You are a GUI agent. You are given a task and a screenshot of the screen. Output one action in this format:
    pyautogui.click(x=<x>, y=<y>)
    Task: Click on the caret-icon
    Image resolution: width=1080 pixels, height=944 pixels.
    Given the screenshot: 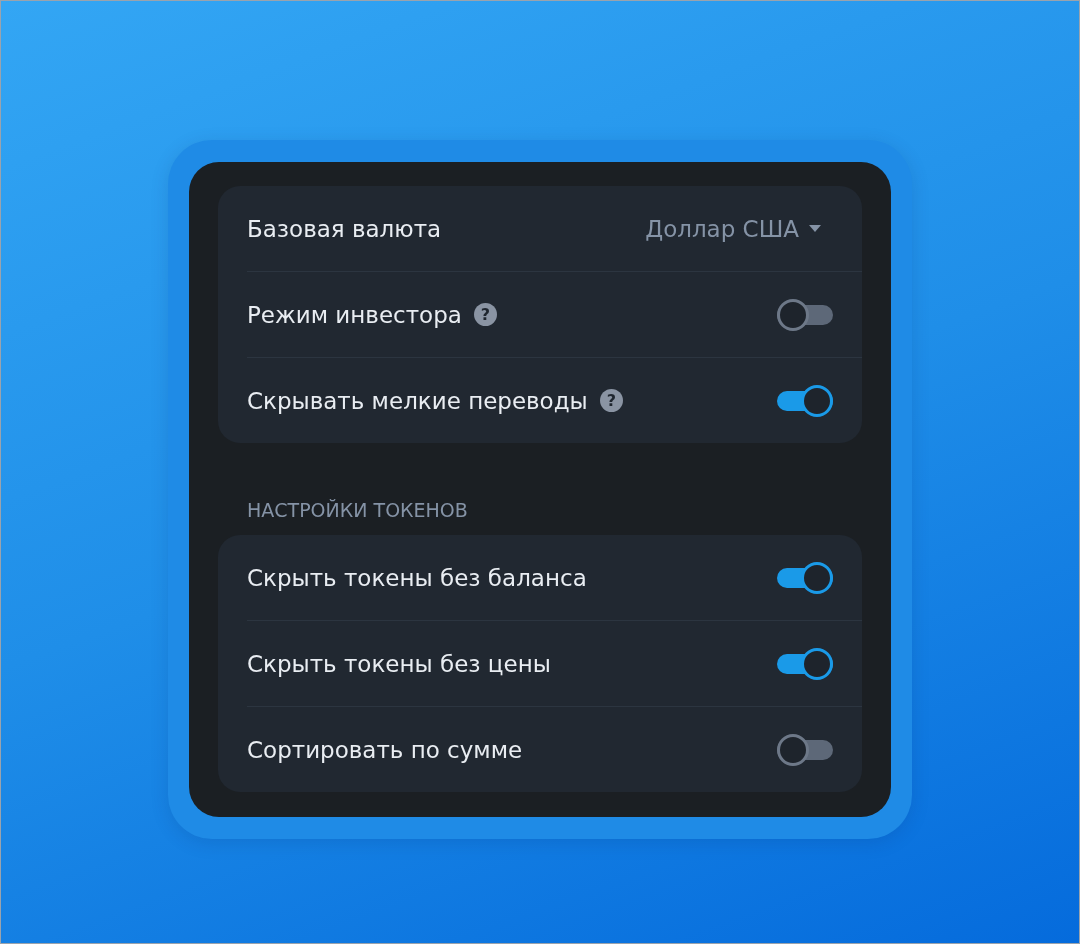 What is the action you would take?
    pyautogui.click(x=815, y=228)
    